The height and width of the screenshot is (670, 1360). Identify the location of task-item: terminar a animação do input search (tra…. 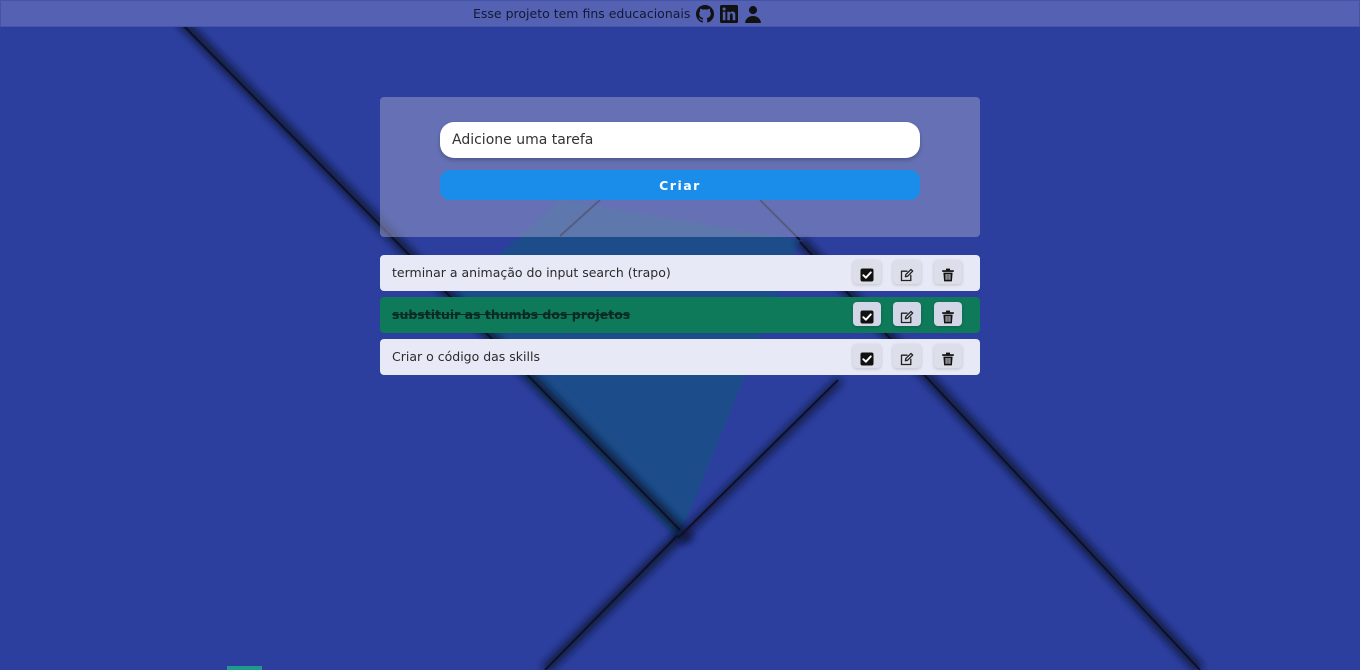
(680, 273).